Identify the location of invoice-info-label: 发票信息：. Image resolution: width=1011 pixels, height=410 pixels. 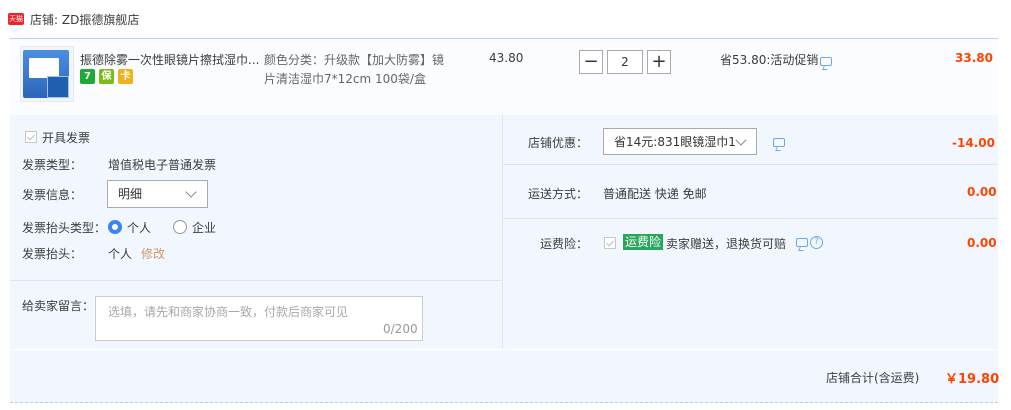
(52, 195).